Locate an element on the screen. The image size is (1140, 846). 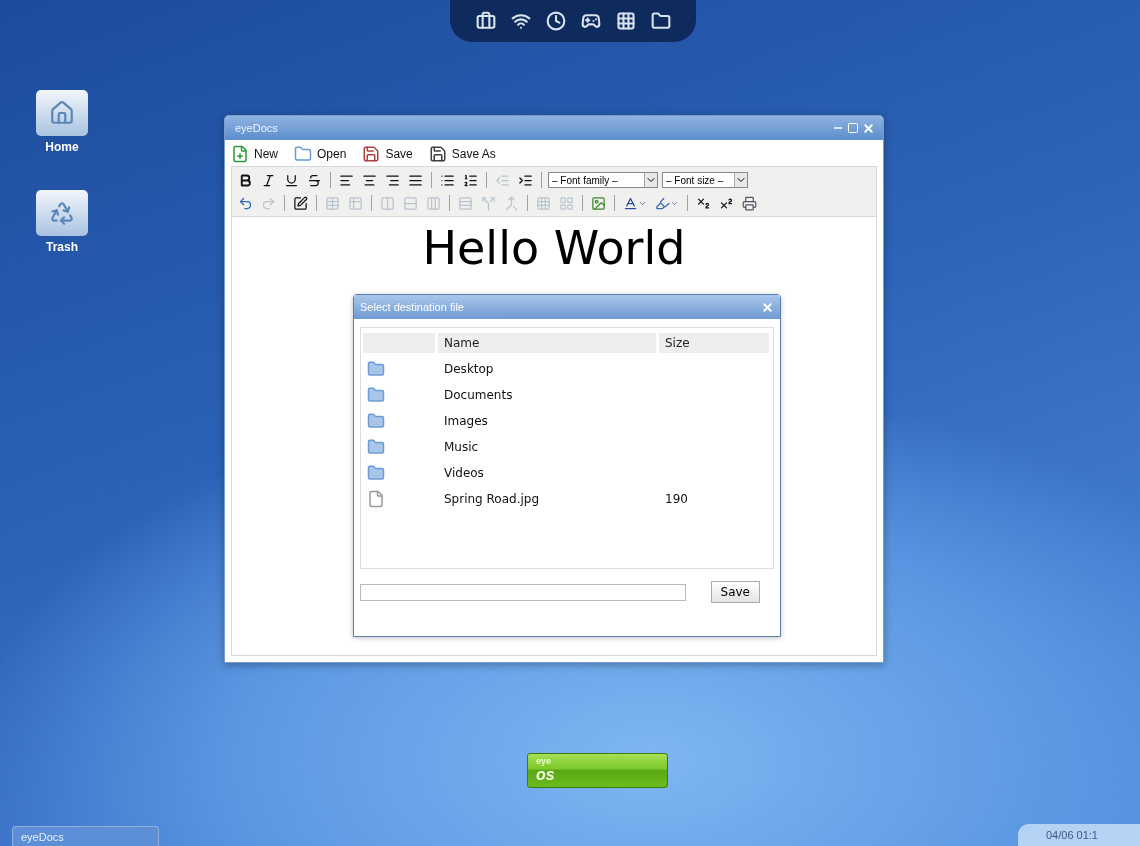
file-name-field is located at coordinates (523, 592).